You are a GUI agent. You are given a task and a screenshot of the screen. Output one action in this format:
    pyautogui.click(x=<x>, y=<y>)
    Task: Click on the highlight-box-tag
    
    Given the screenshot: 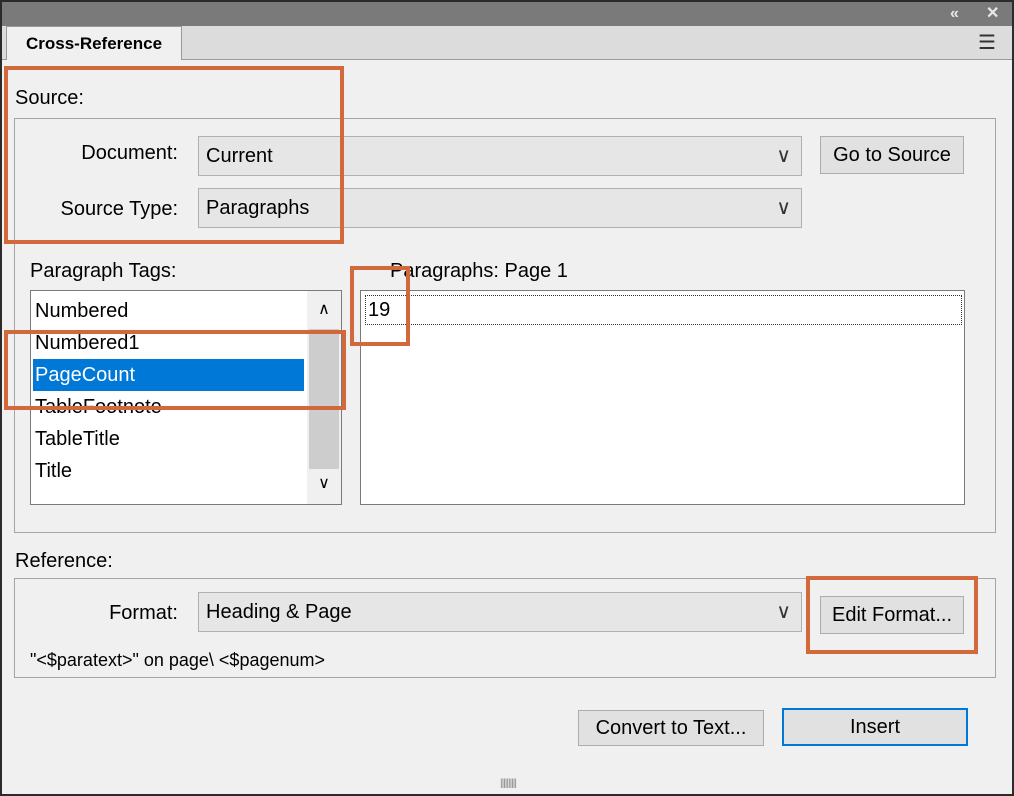 What is the action you would take?
    pyautogui.click(x=175, y=370)
    